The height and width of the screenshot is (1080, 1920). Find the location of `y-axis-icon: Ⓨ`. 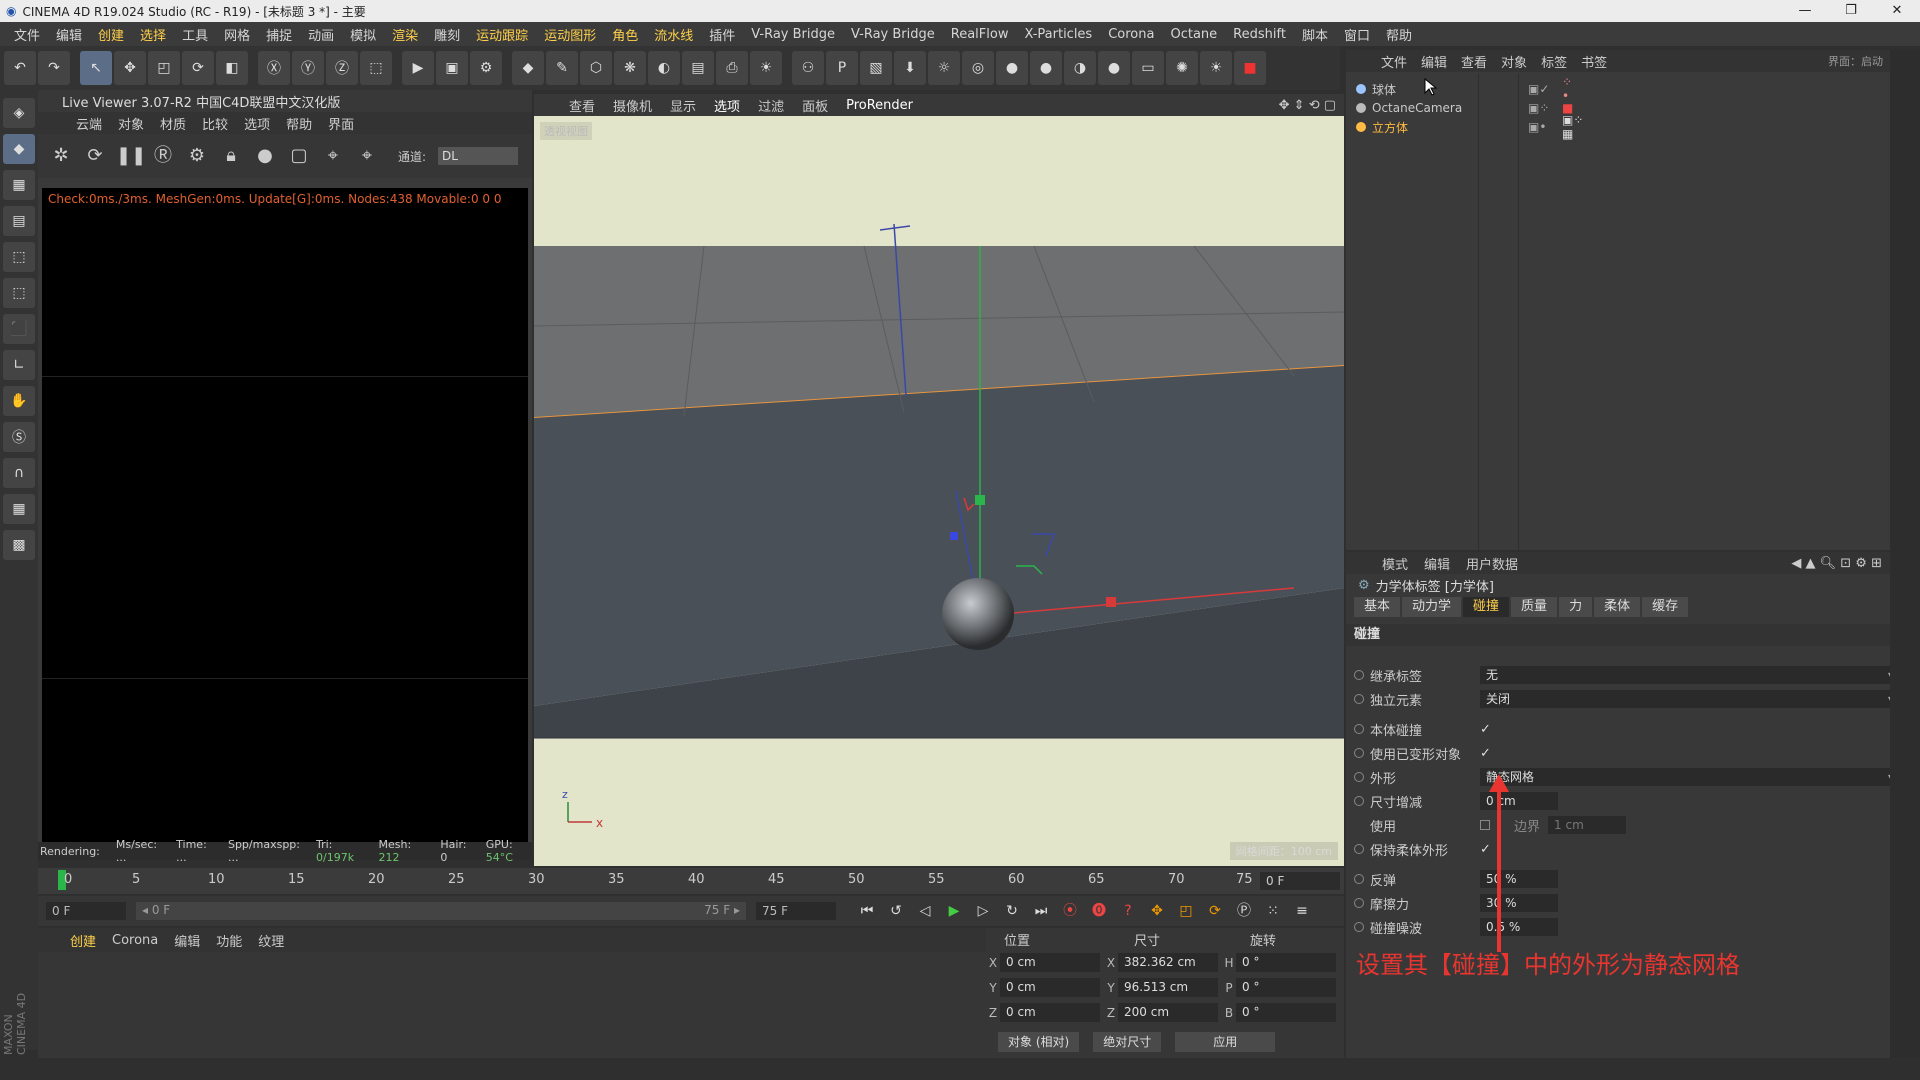

y-axis-icon: Ⓨ is located at coordinates (308, 68).